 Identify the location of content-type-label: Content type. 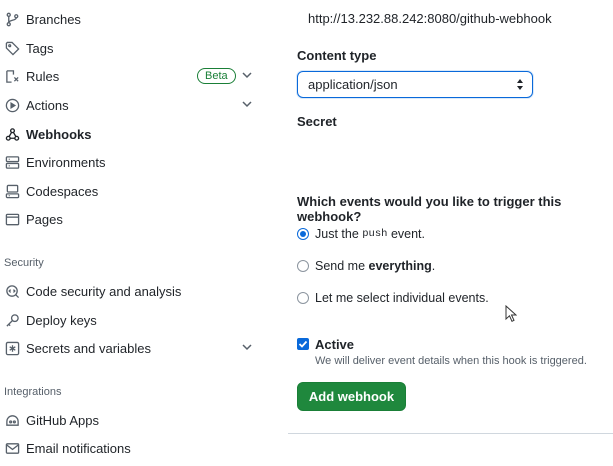
(337, 55).